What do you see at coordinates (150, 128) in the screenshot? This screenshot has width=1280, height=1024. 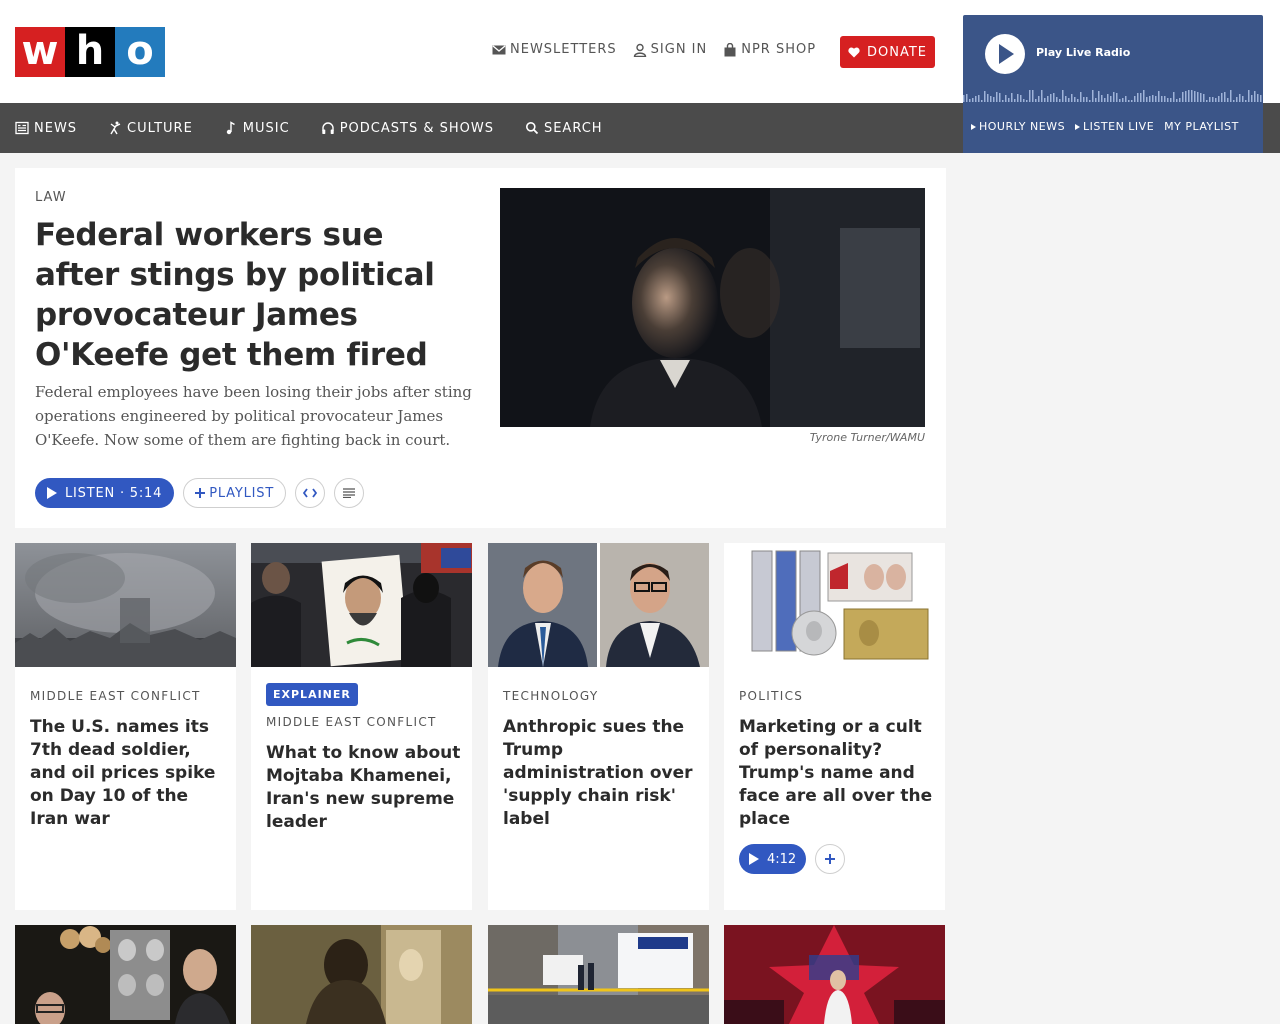 I see `nav-item-culture: CULTURE` at bounding box center [150, 128].